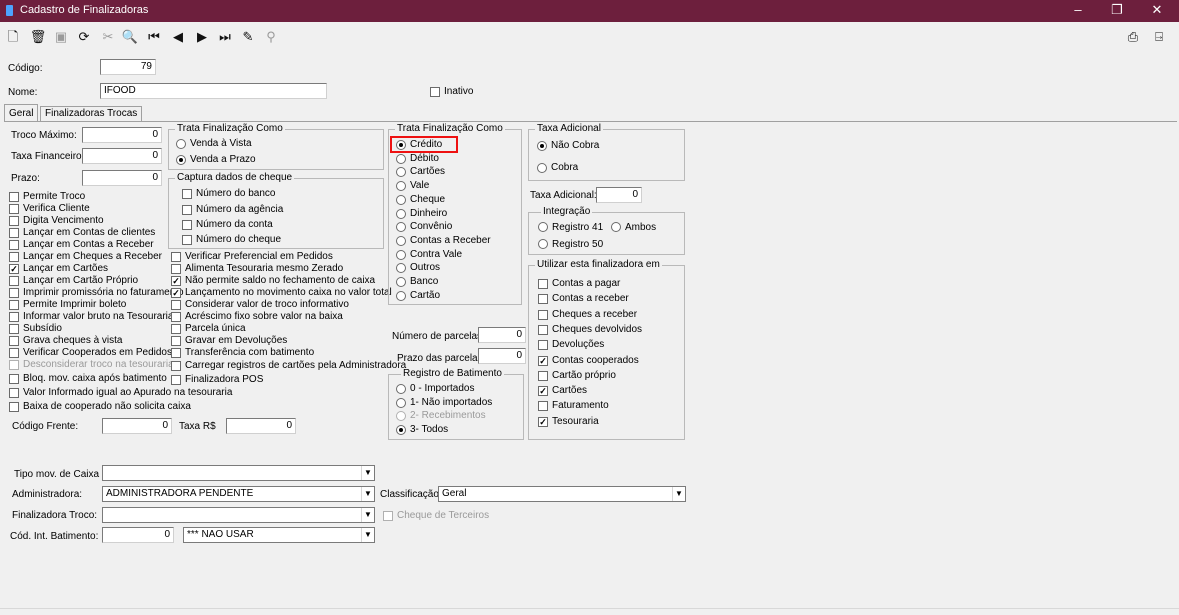  I want to click on captura-1-checkbox, so click(187, 210).